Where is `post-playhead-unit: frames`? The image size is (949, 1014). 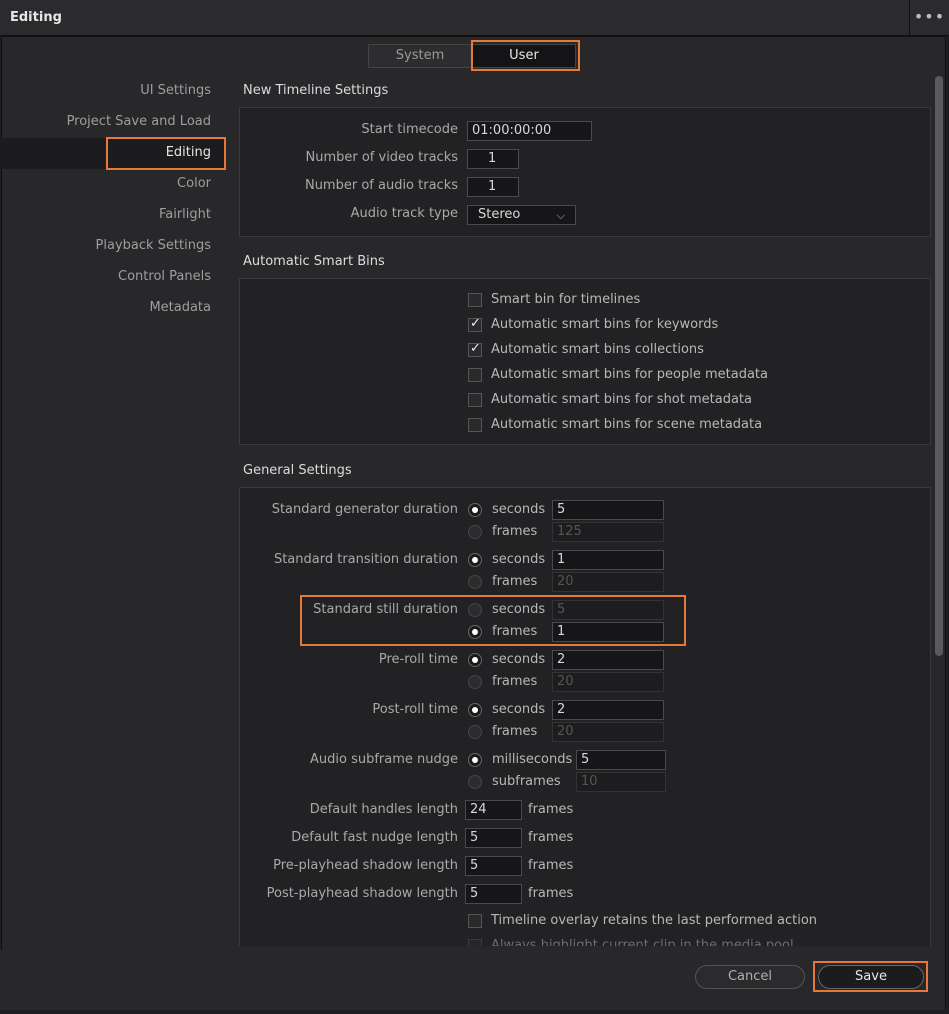
post-playhead-unit: frames is located at coordinates (551, 893).